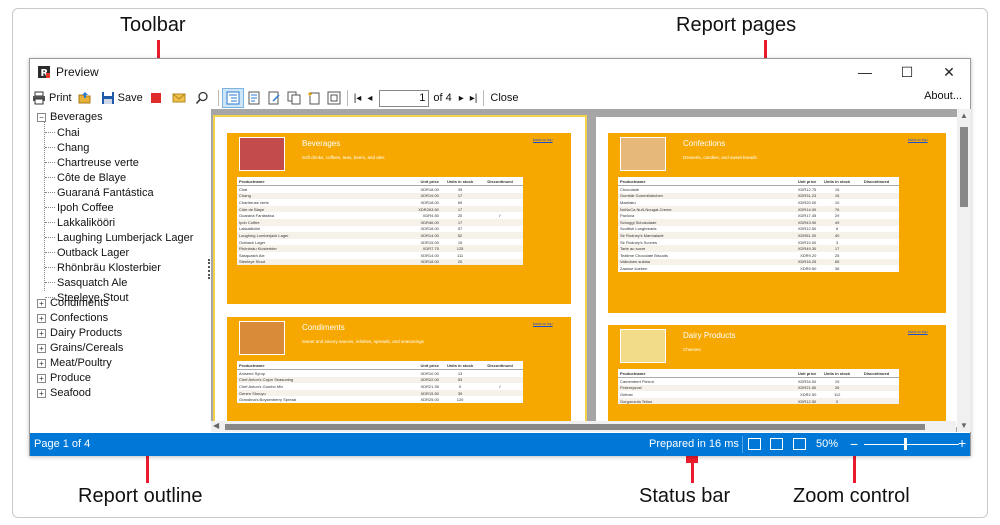 The image size is (1000, 525). What do you see at coordinates (87, 253) in the screenshot?
I see `tree-node-leaf: Outback Lager` at bounding box center [87, 253].